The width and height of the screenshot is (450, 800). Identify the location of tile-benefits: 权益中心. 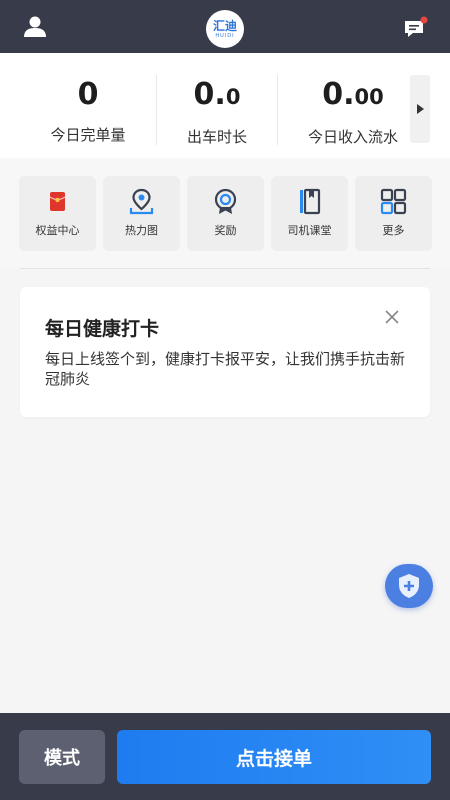
(57, 213).